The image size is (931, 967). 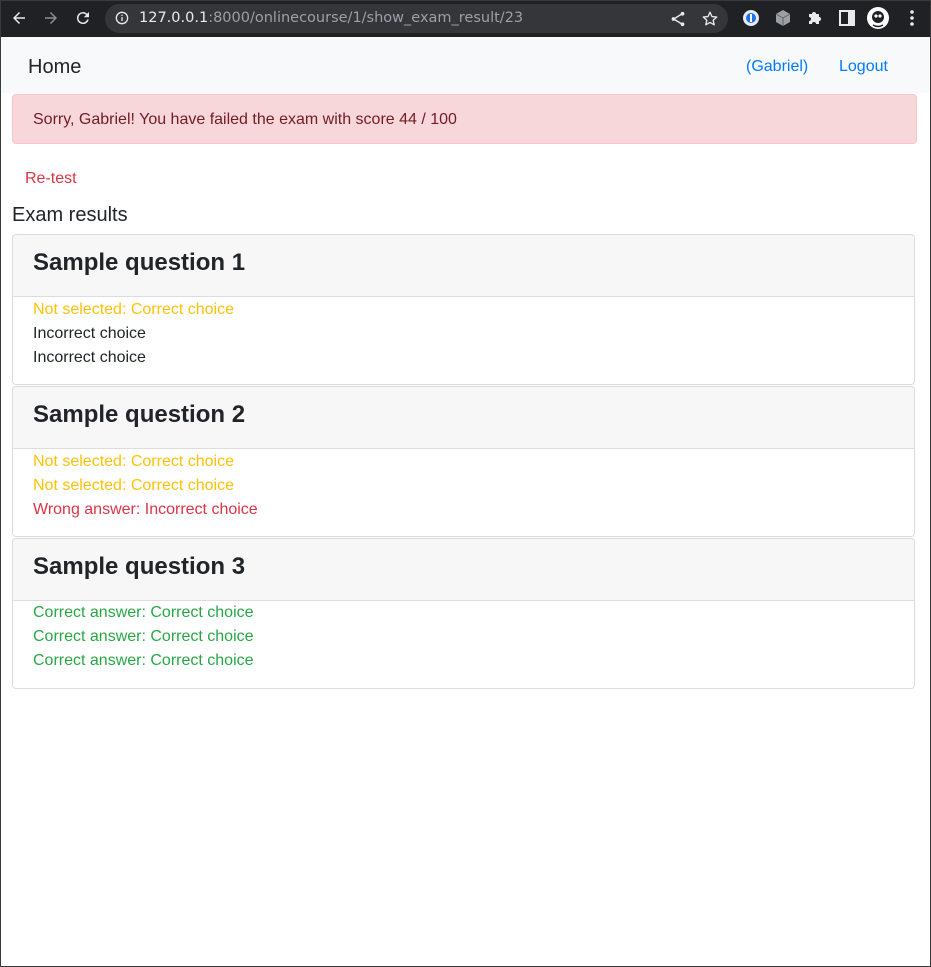 I want to click on retest-link: Re-test, so click(x=51, y=178).